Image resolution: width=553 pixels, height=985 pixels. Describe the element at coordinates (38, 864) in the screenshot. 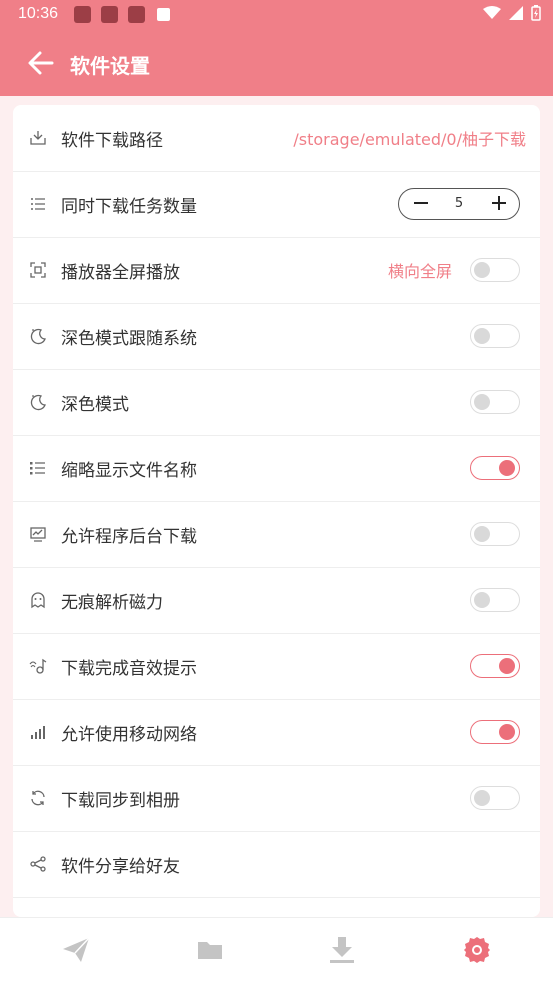

I see `share-icon` at that location.